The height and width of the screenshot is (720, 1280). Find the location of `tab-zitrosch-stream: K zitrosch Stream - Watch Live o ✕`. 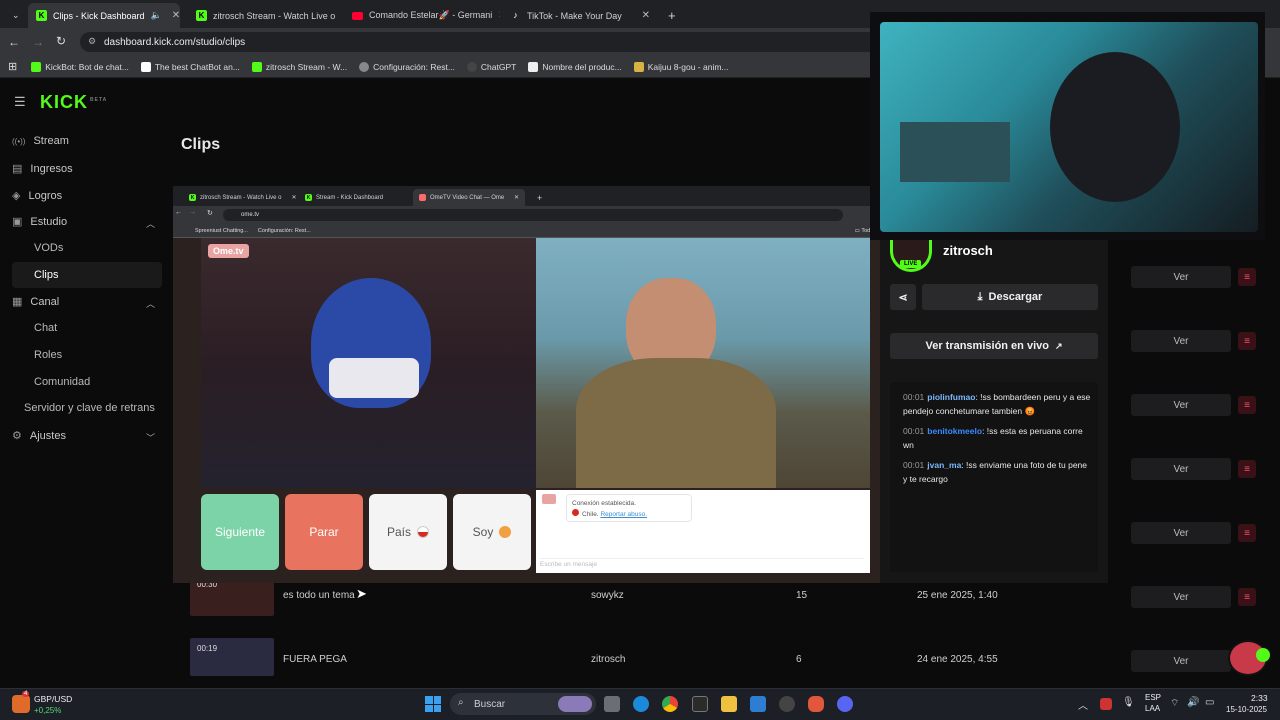

tab-zitrosch-stream: K zitrosch Stream - Watch Live o ✕ is located at coordinates (264, 15).